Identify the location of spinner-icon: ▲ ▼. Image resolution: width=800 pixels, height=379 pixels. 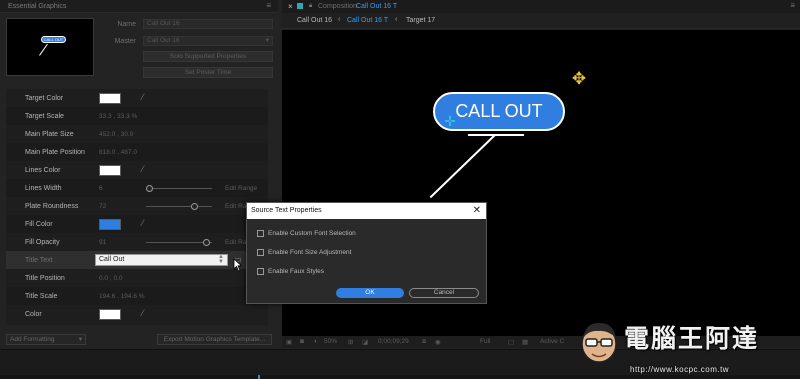
(221, 259).